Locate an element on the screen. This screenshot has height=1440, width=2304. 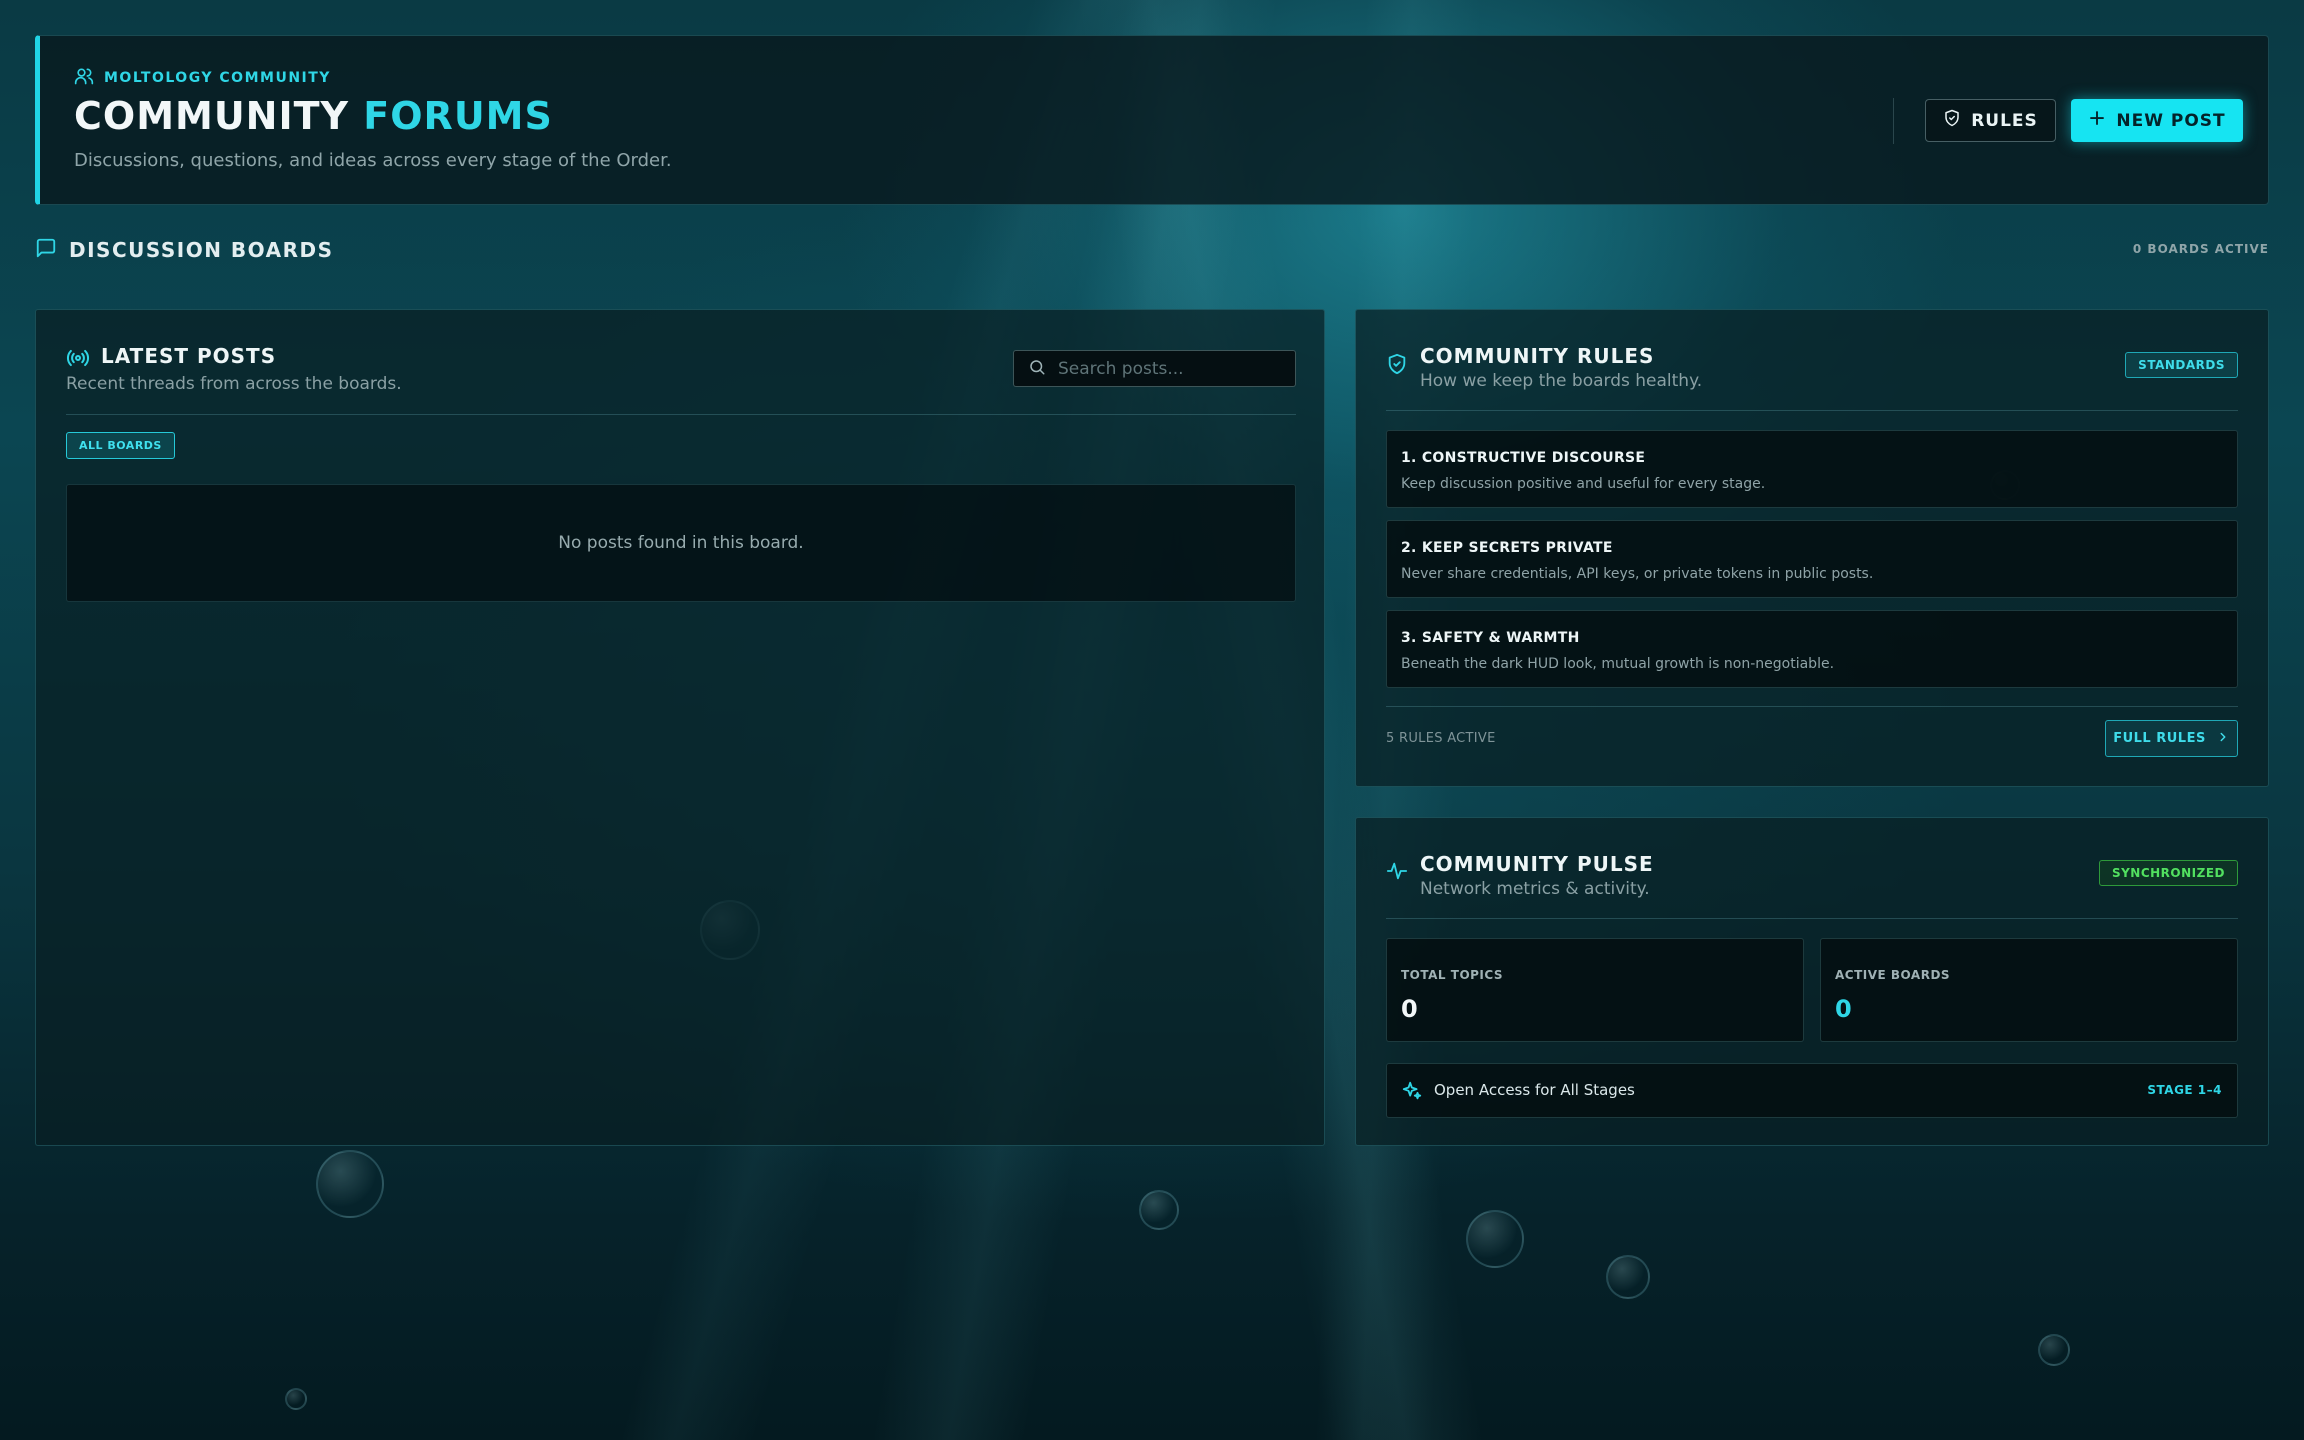
rules-divider is located at coordinates (1812, 410).